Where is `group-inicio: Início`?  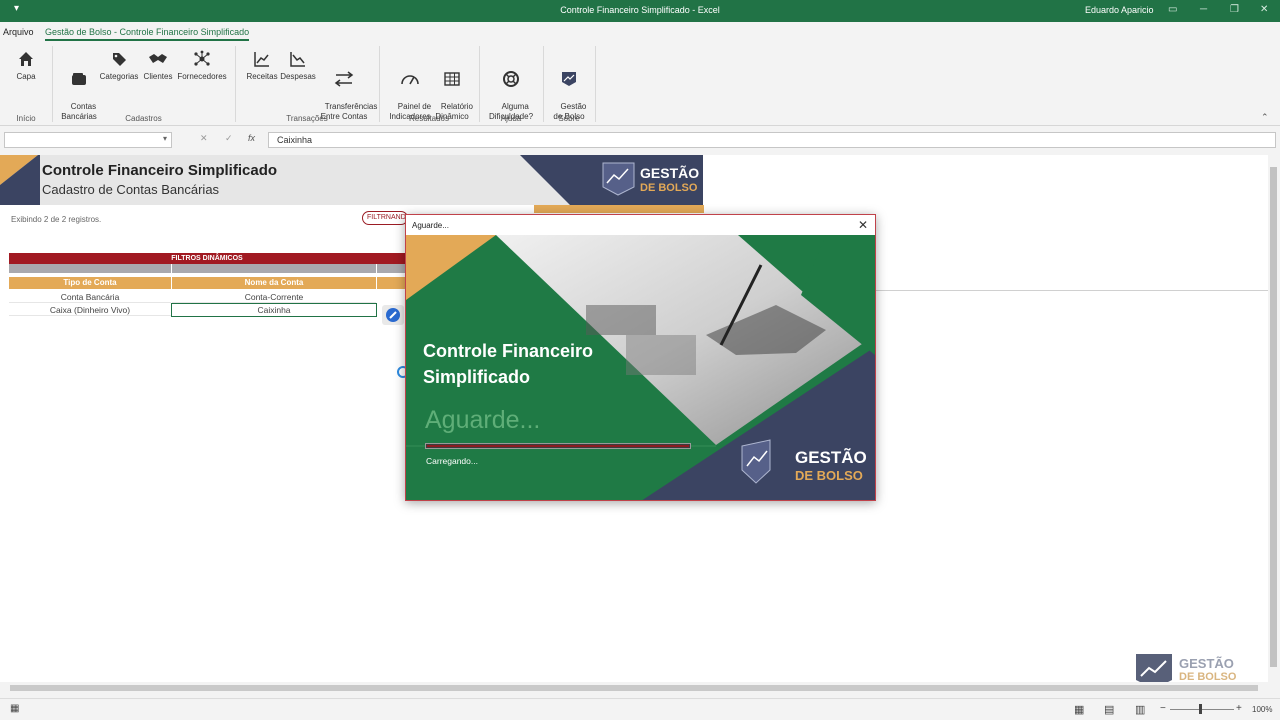
group-inicio: Início is located at coordinates (26, 118).